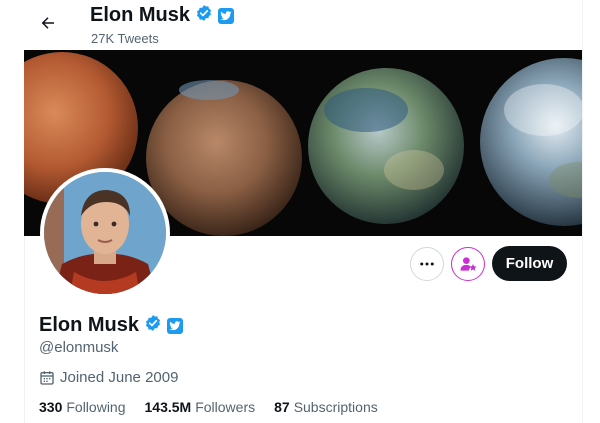 The height and width of the screenshot is (423, 600). What do you see at coordinates (225, 407) in the screenshot?
I see `followers-label: Followers` at bounding box center [225, 407].